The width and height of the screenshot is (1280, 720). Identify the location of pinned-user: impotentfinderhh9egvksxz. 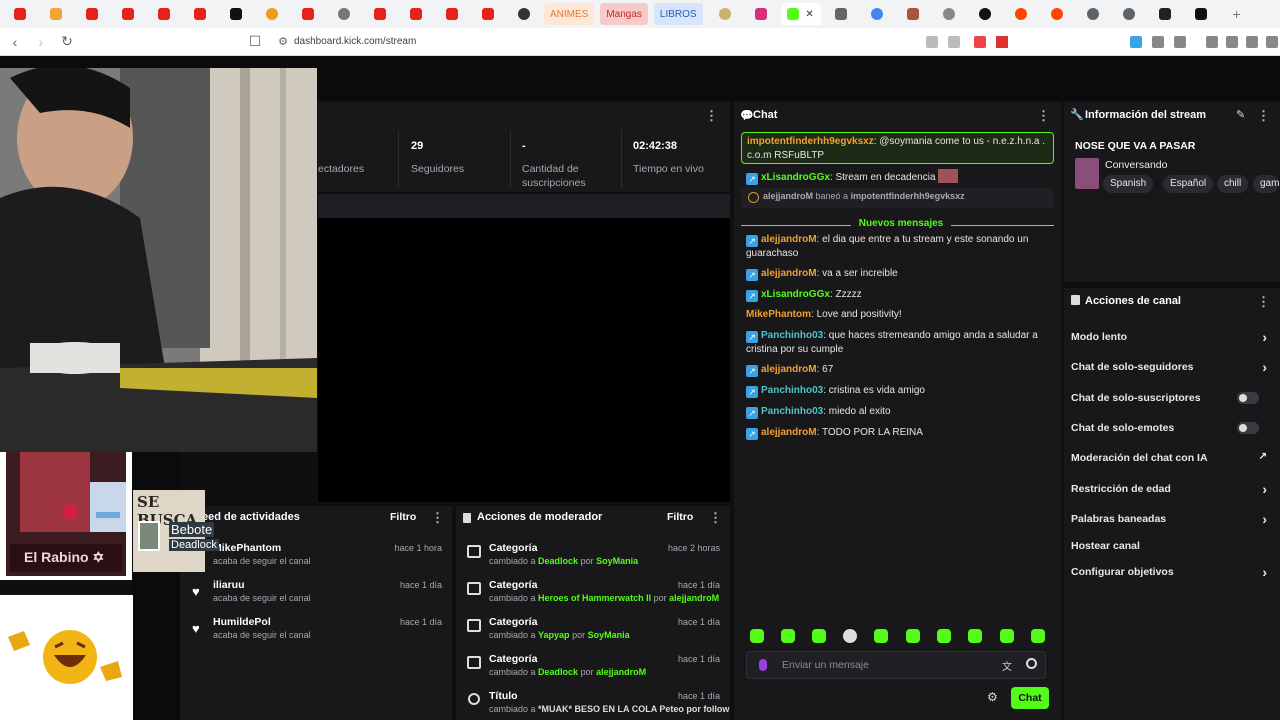
(810, 141).